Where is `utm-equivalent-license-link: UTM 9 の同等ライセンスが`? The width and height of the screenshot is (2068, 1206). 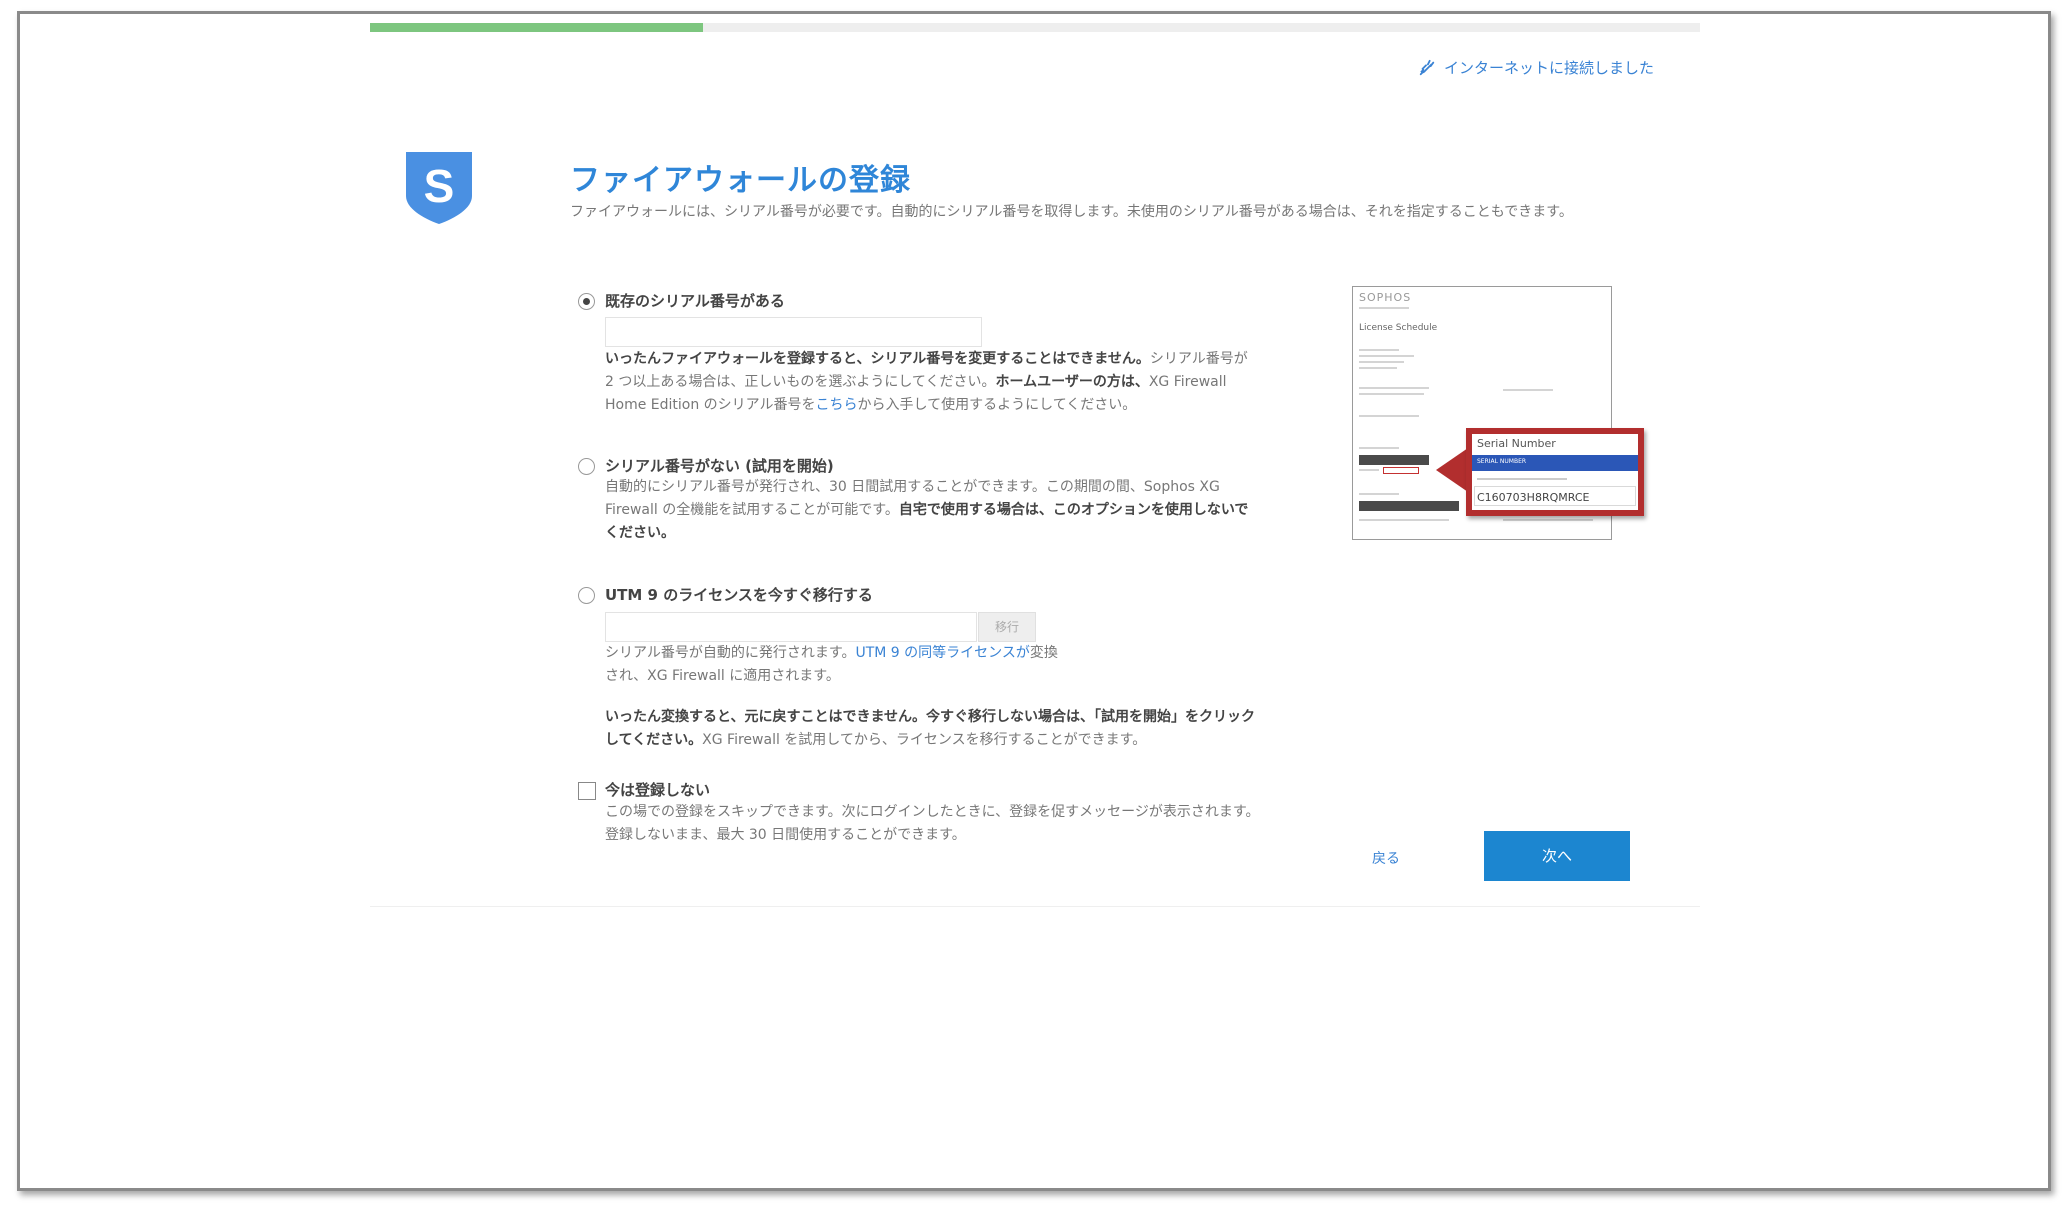
utm-equivalent-license-link: UTM 9 の同等ライセンスが is located at coordinates (942, 653).